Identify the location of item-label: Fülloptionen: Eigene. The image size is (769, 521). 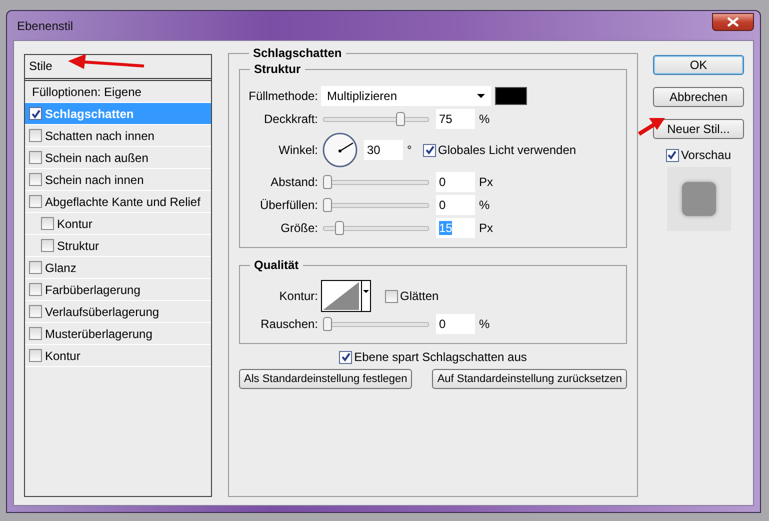
(86, 91).